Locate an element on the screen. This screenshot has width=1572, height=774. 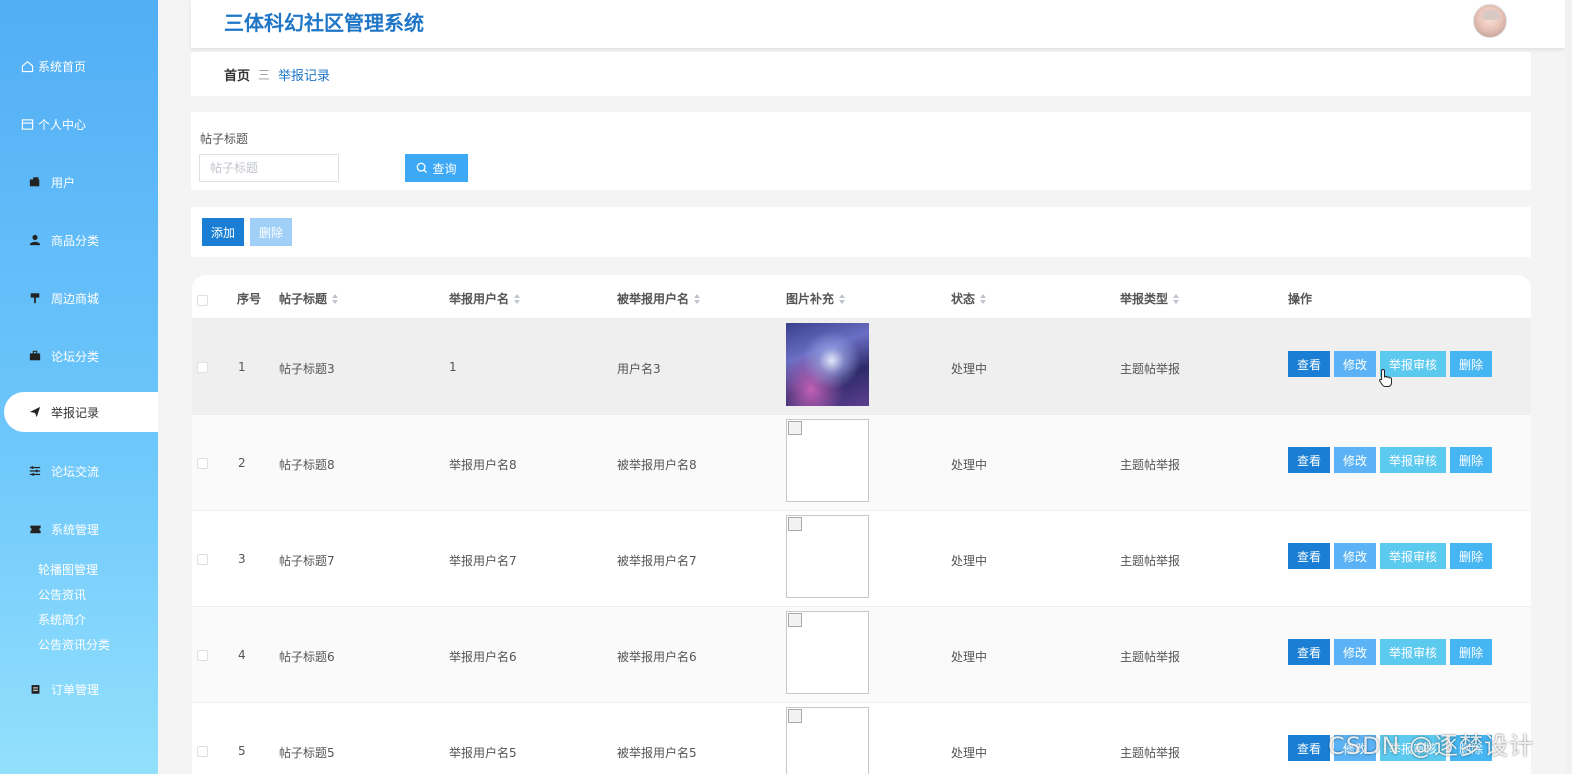
breadcrumb-current: 举报记录 is located at coordinates (304, 76).